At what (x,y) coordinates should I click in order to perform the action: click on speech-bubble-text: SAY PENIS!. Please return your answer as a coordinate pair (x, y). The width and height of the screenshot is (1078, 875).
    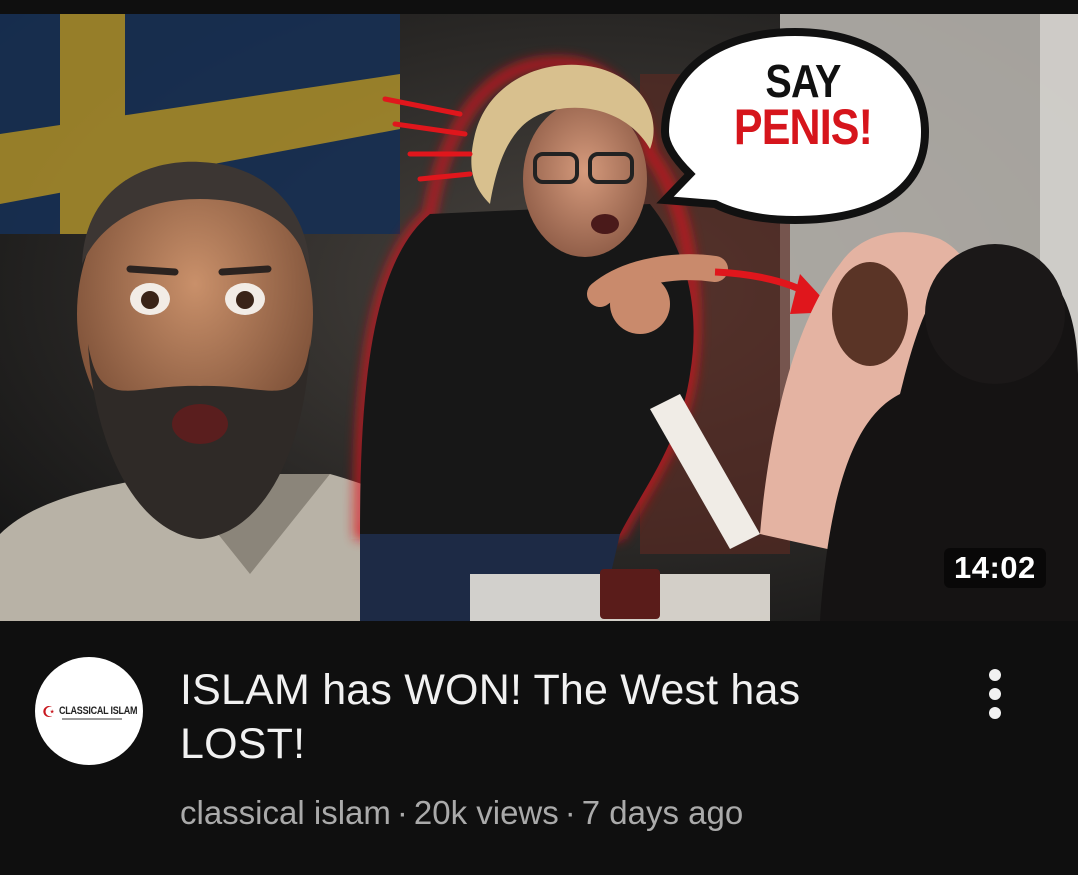
    Looking at the image, I should click on (803, 105).